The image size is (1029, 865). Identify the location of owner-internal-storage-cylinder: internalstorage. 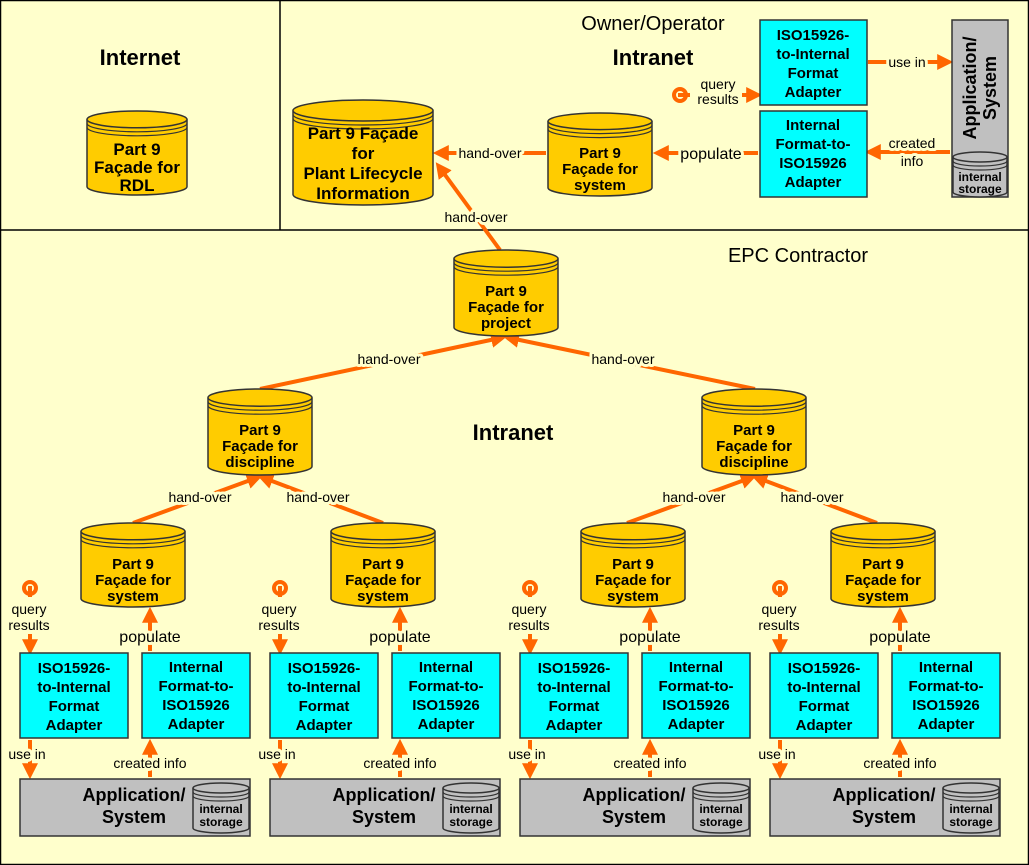
(980, 174).